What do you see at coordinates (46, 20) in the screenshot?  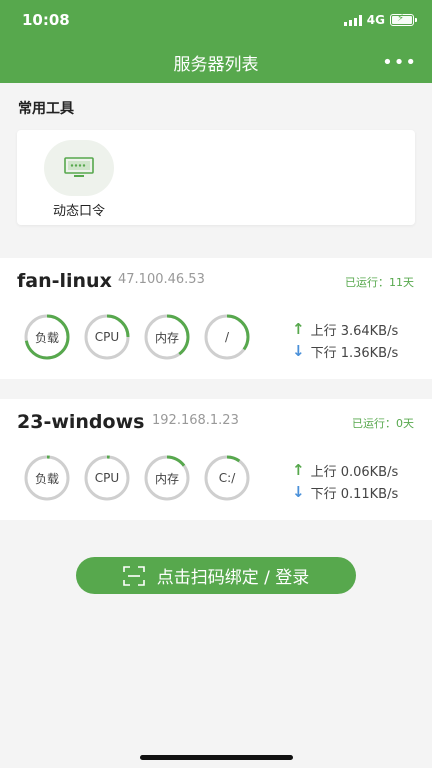 I see `status-time: 10:08` at bounding box center [46, 20].